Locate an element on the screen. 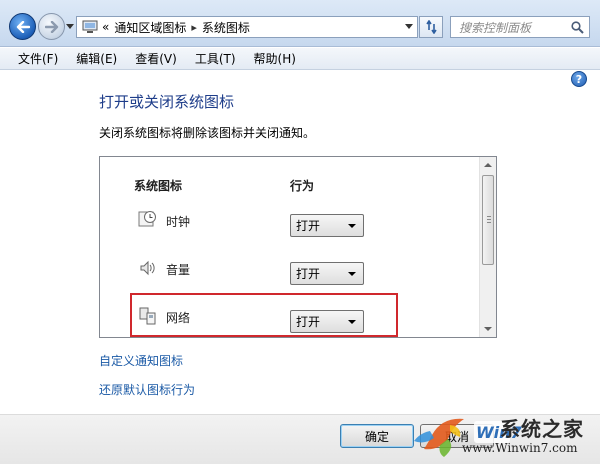 The image size is (600, 464). row-label-volume: 音量 is located at coordinates (178, 270).